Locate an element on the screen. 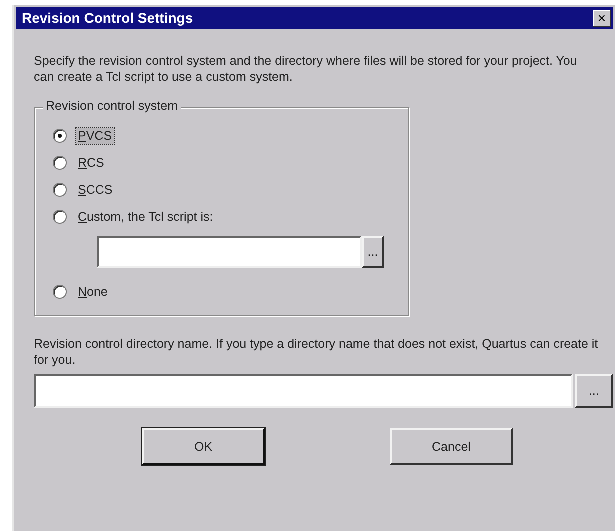 Image resolution: width=615 pixels, height=531 pixels. radio-label: RCS is located at coordinates (91, 162).